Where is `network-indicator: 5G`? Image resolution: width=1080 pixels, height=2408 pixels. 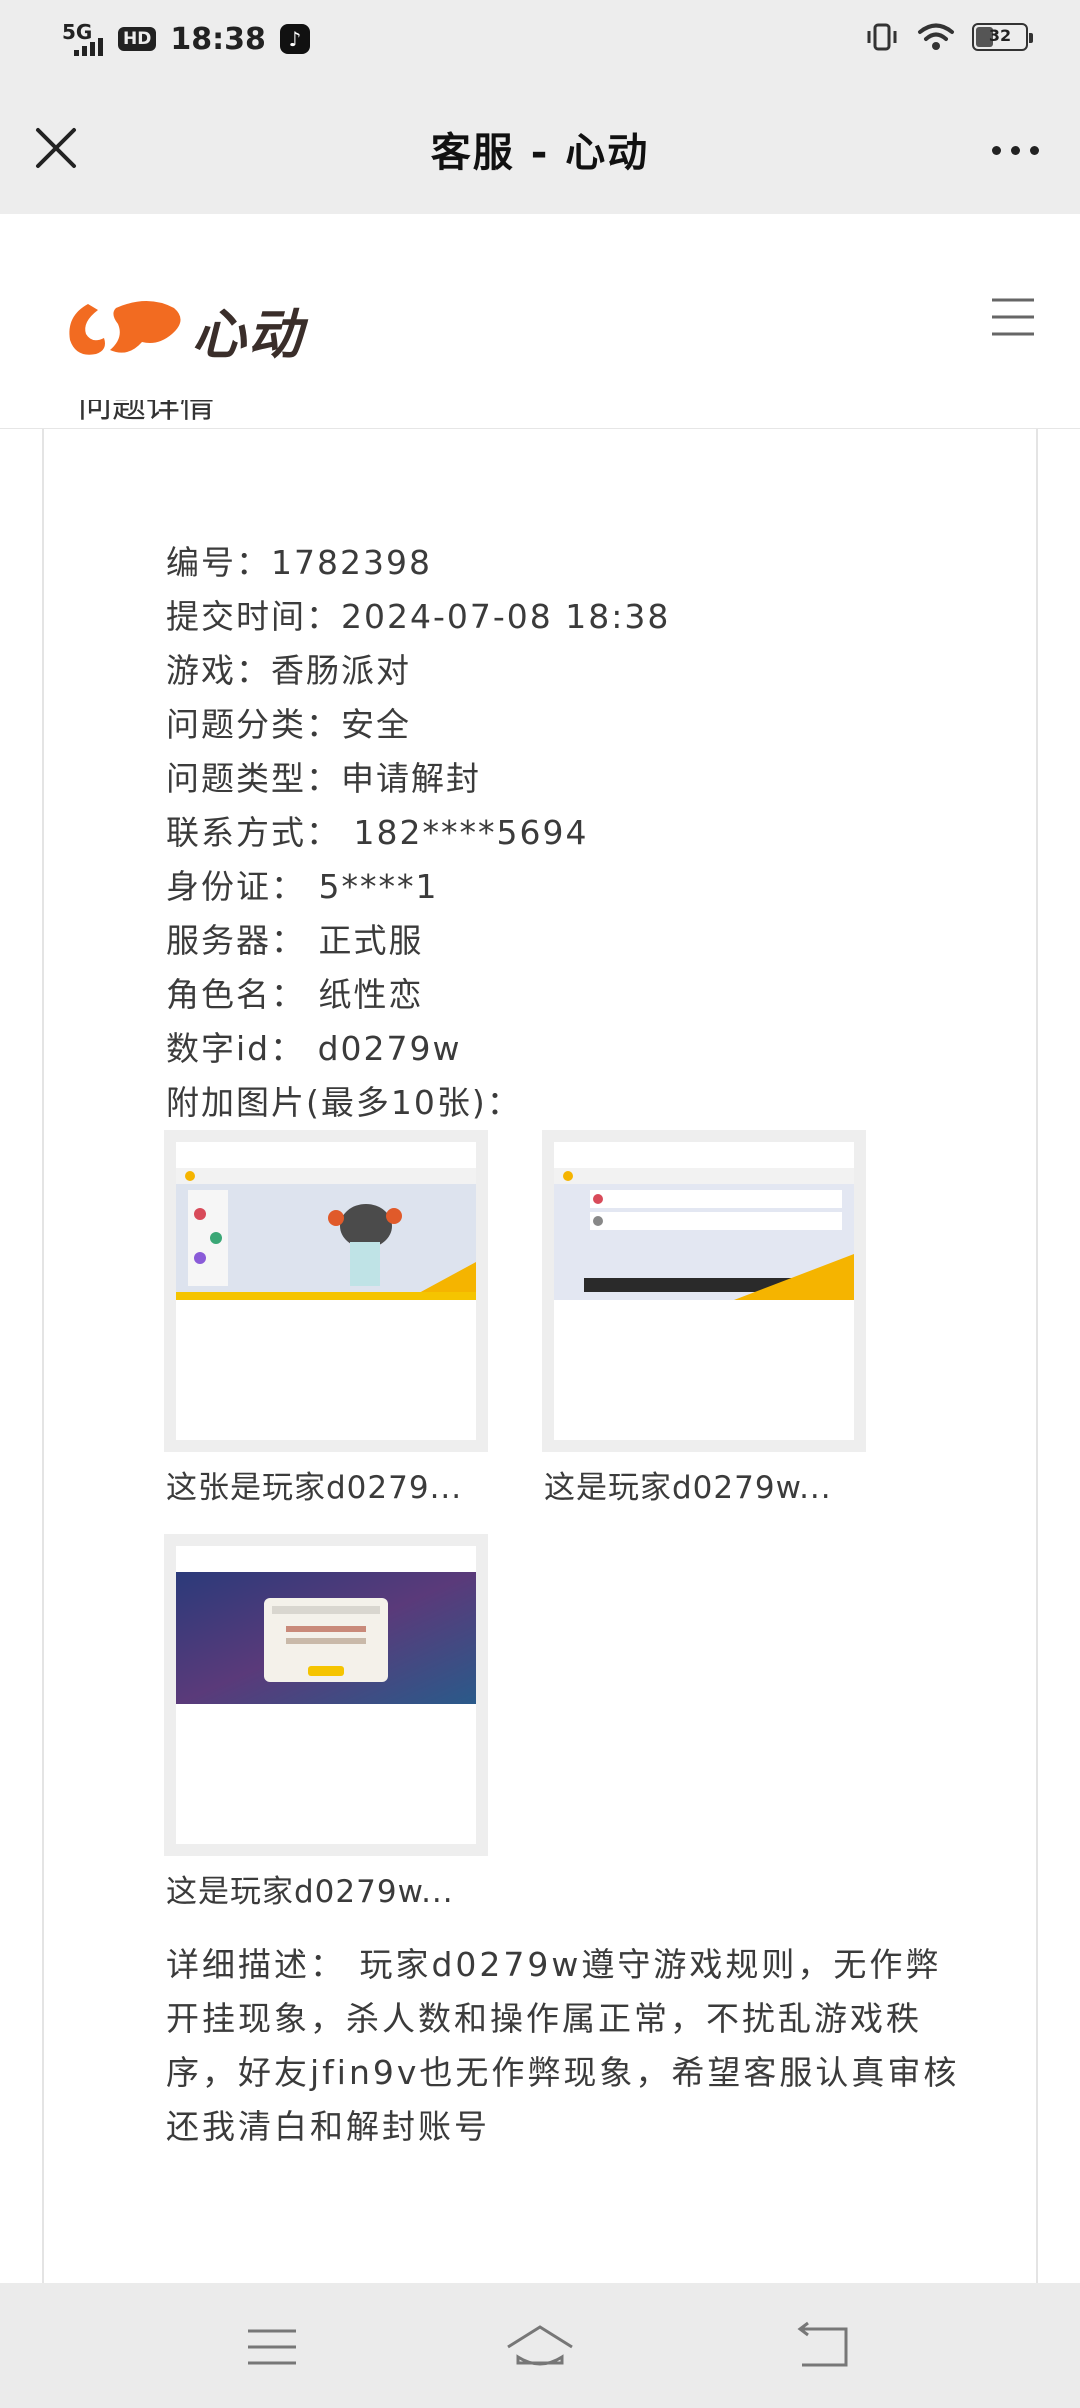 network-indicator: 5G is located at coordinates (82, 39).